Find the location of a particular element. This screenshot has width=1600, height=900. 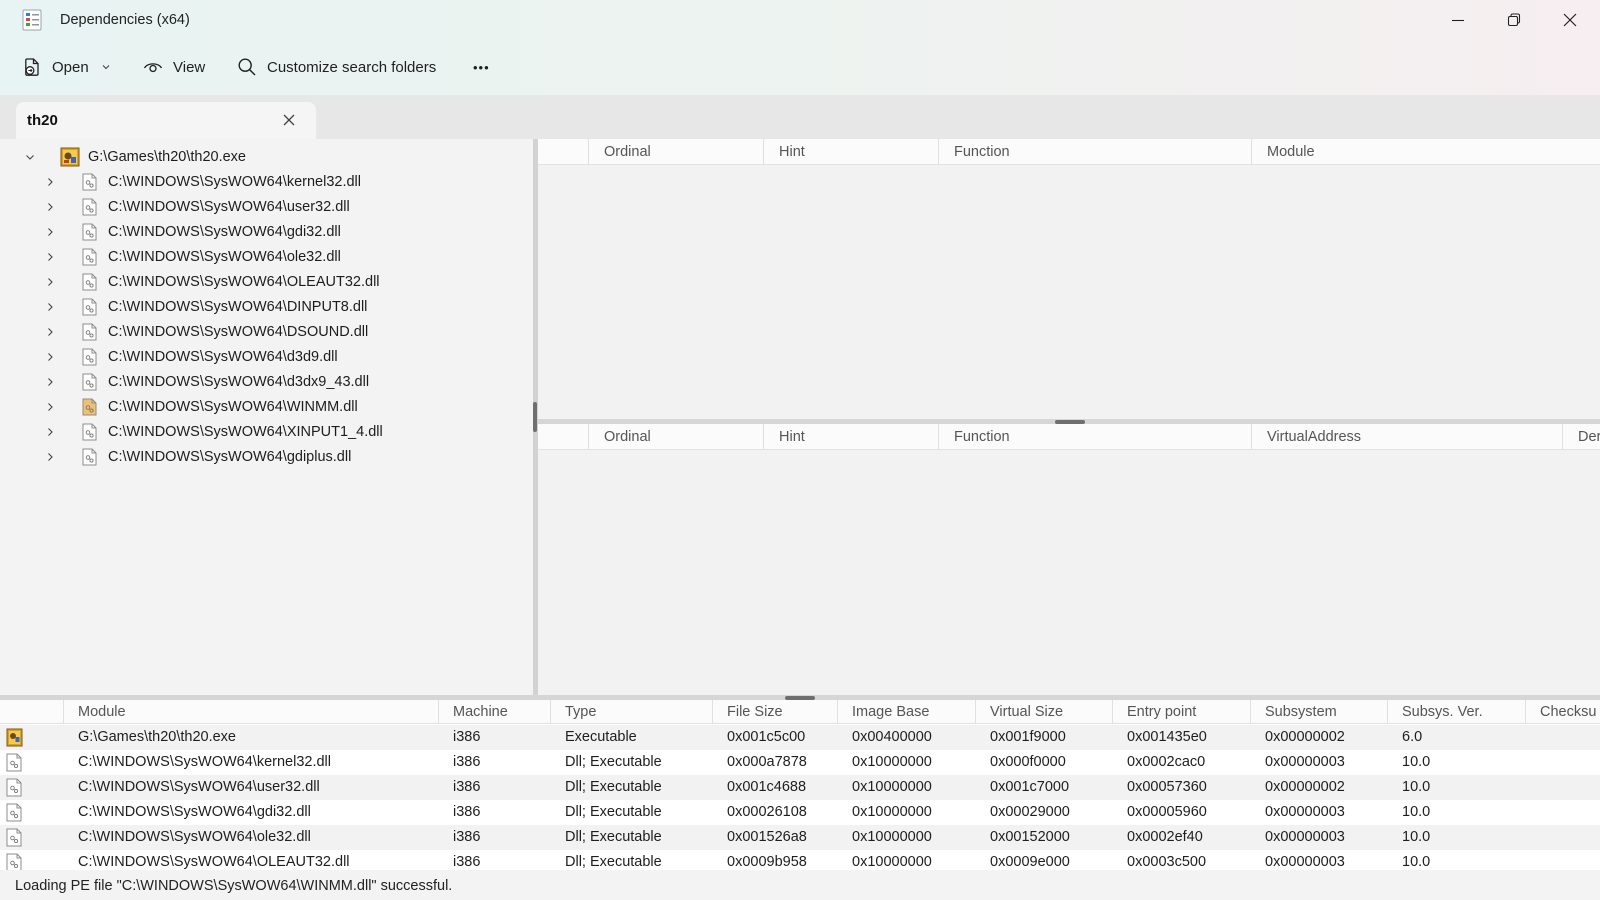

tree-item: C:\WINDOWS\SysWOW64\XINPUT1_4.dll is located at coordinates (213, 431).